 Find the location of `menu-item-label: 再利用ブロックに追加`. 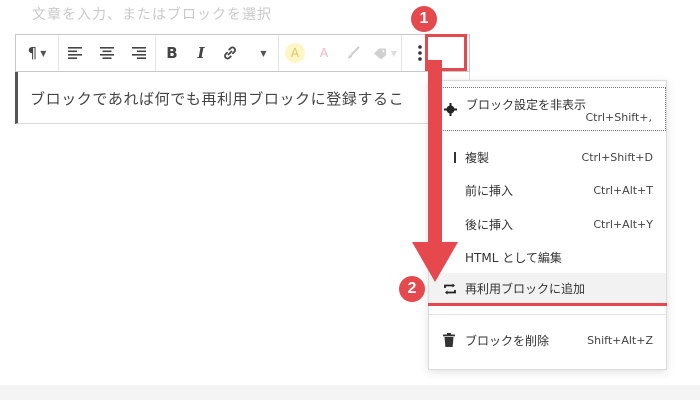

menu-item-label: 再利用ブロックに追加 is located at coordinates (525, 289).